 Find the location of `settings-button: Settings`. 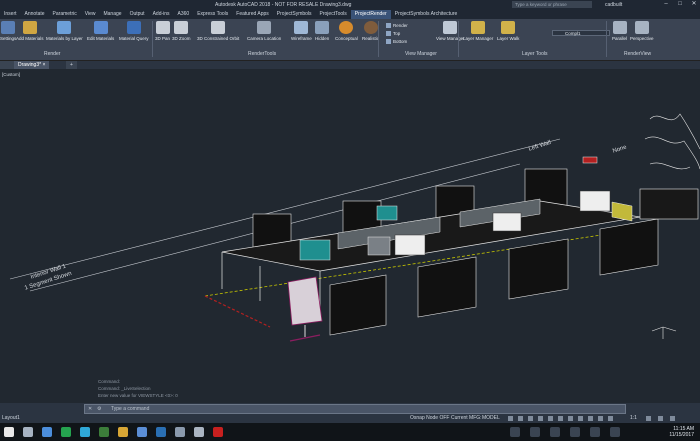

settings-button: Settings is located at coordinates (8, 31).